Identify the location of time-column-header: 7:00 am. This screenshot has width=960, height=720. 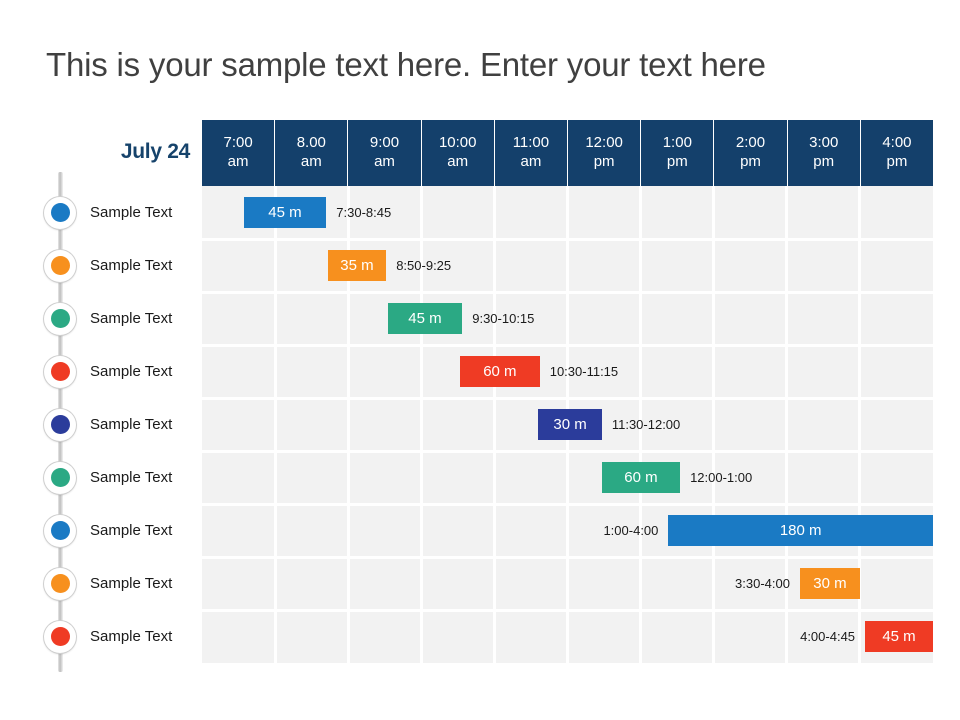
(239, 153).